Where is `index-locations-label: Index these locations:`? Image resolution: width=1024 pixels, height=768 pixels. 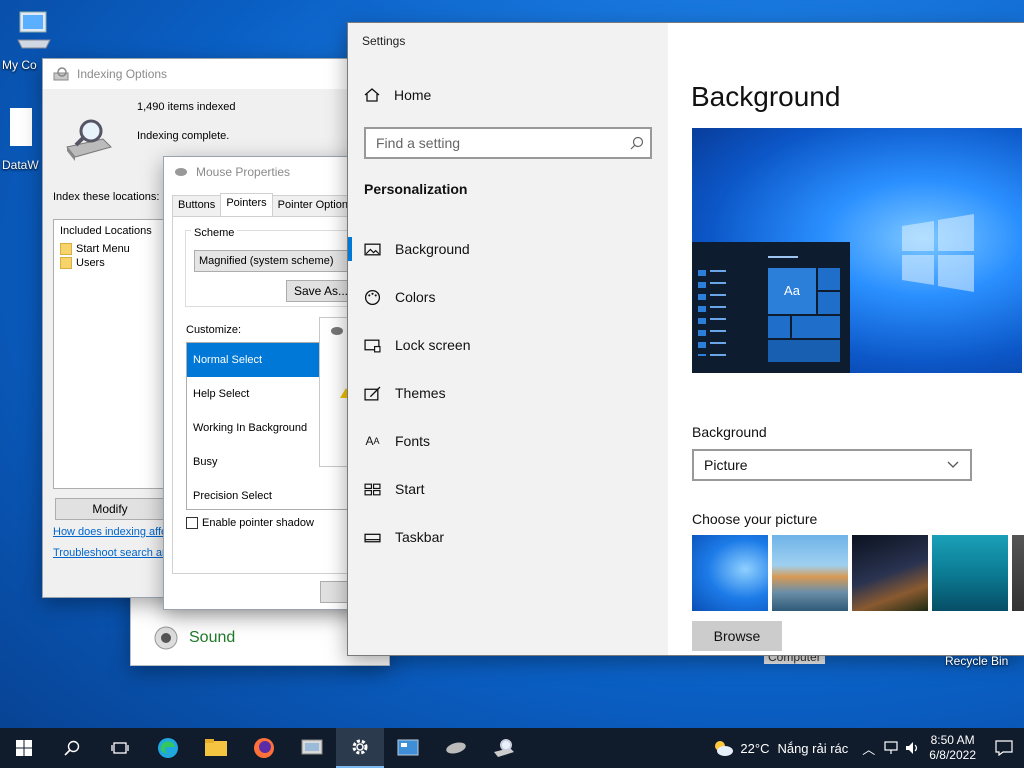 index-locations-label: Index these locations: is located at coordinates (106, 197).